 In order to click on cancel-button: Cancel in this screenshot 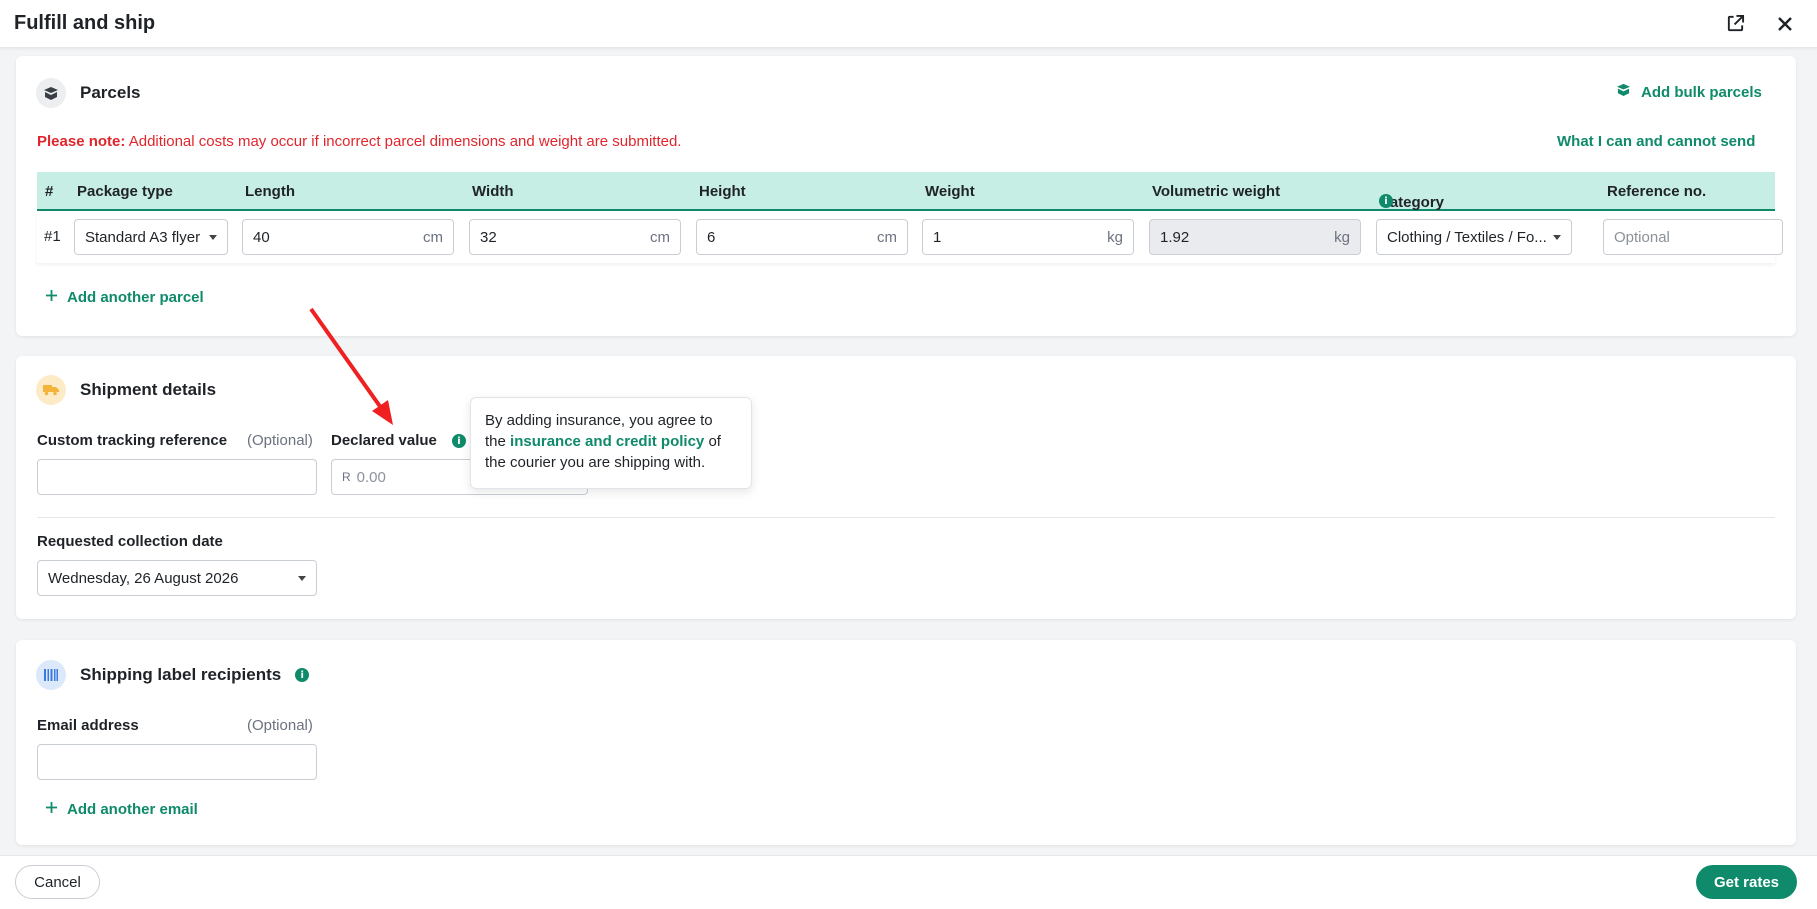, I will do `click(57, 882)`.